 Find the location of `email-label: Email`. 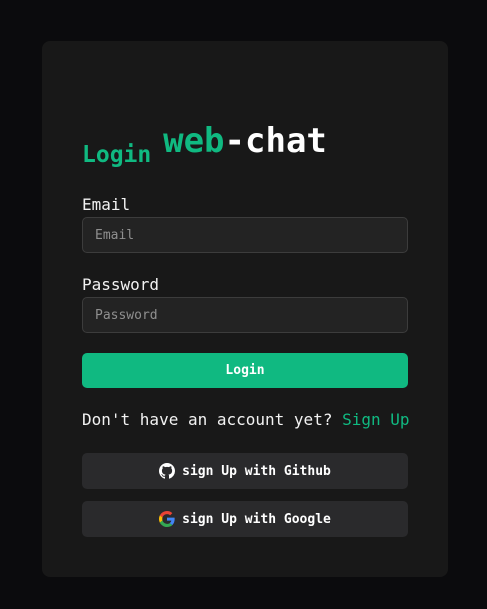

email-label: Email is located at coordinates (106, 204).